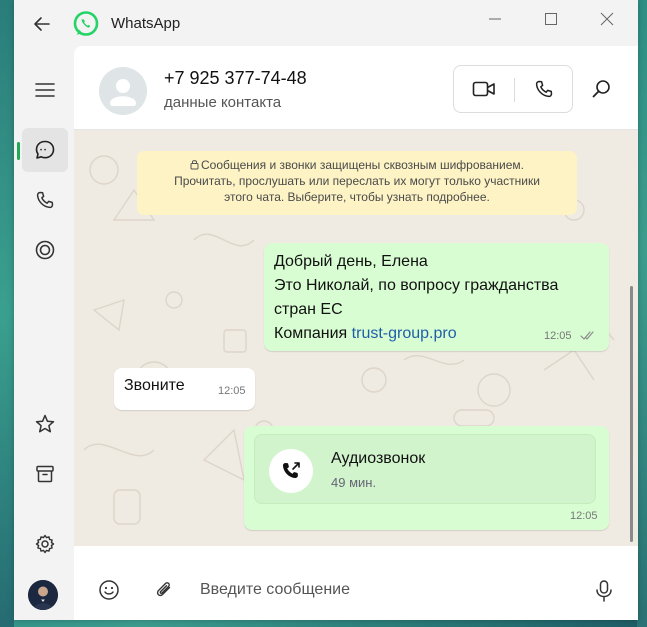  I want to click on lock-icon, so click(194, 165).